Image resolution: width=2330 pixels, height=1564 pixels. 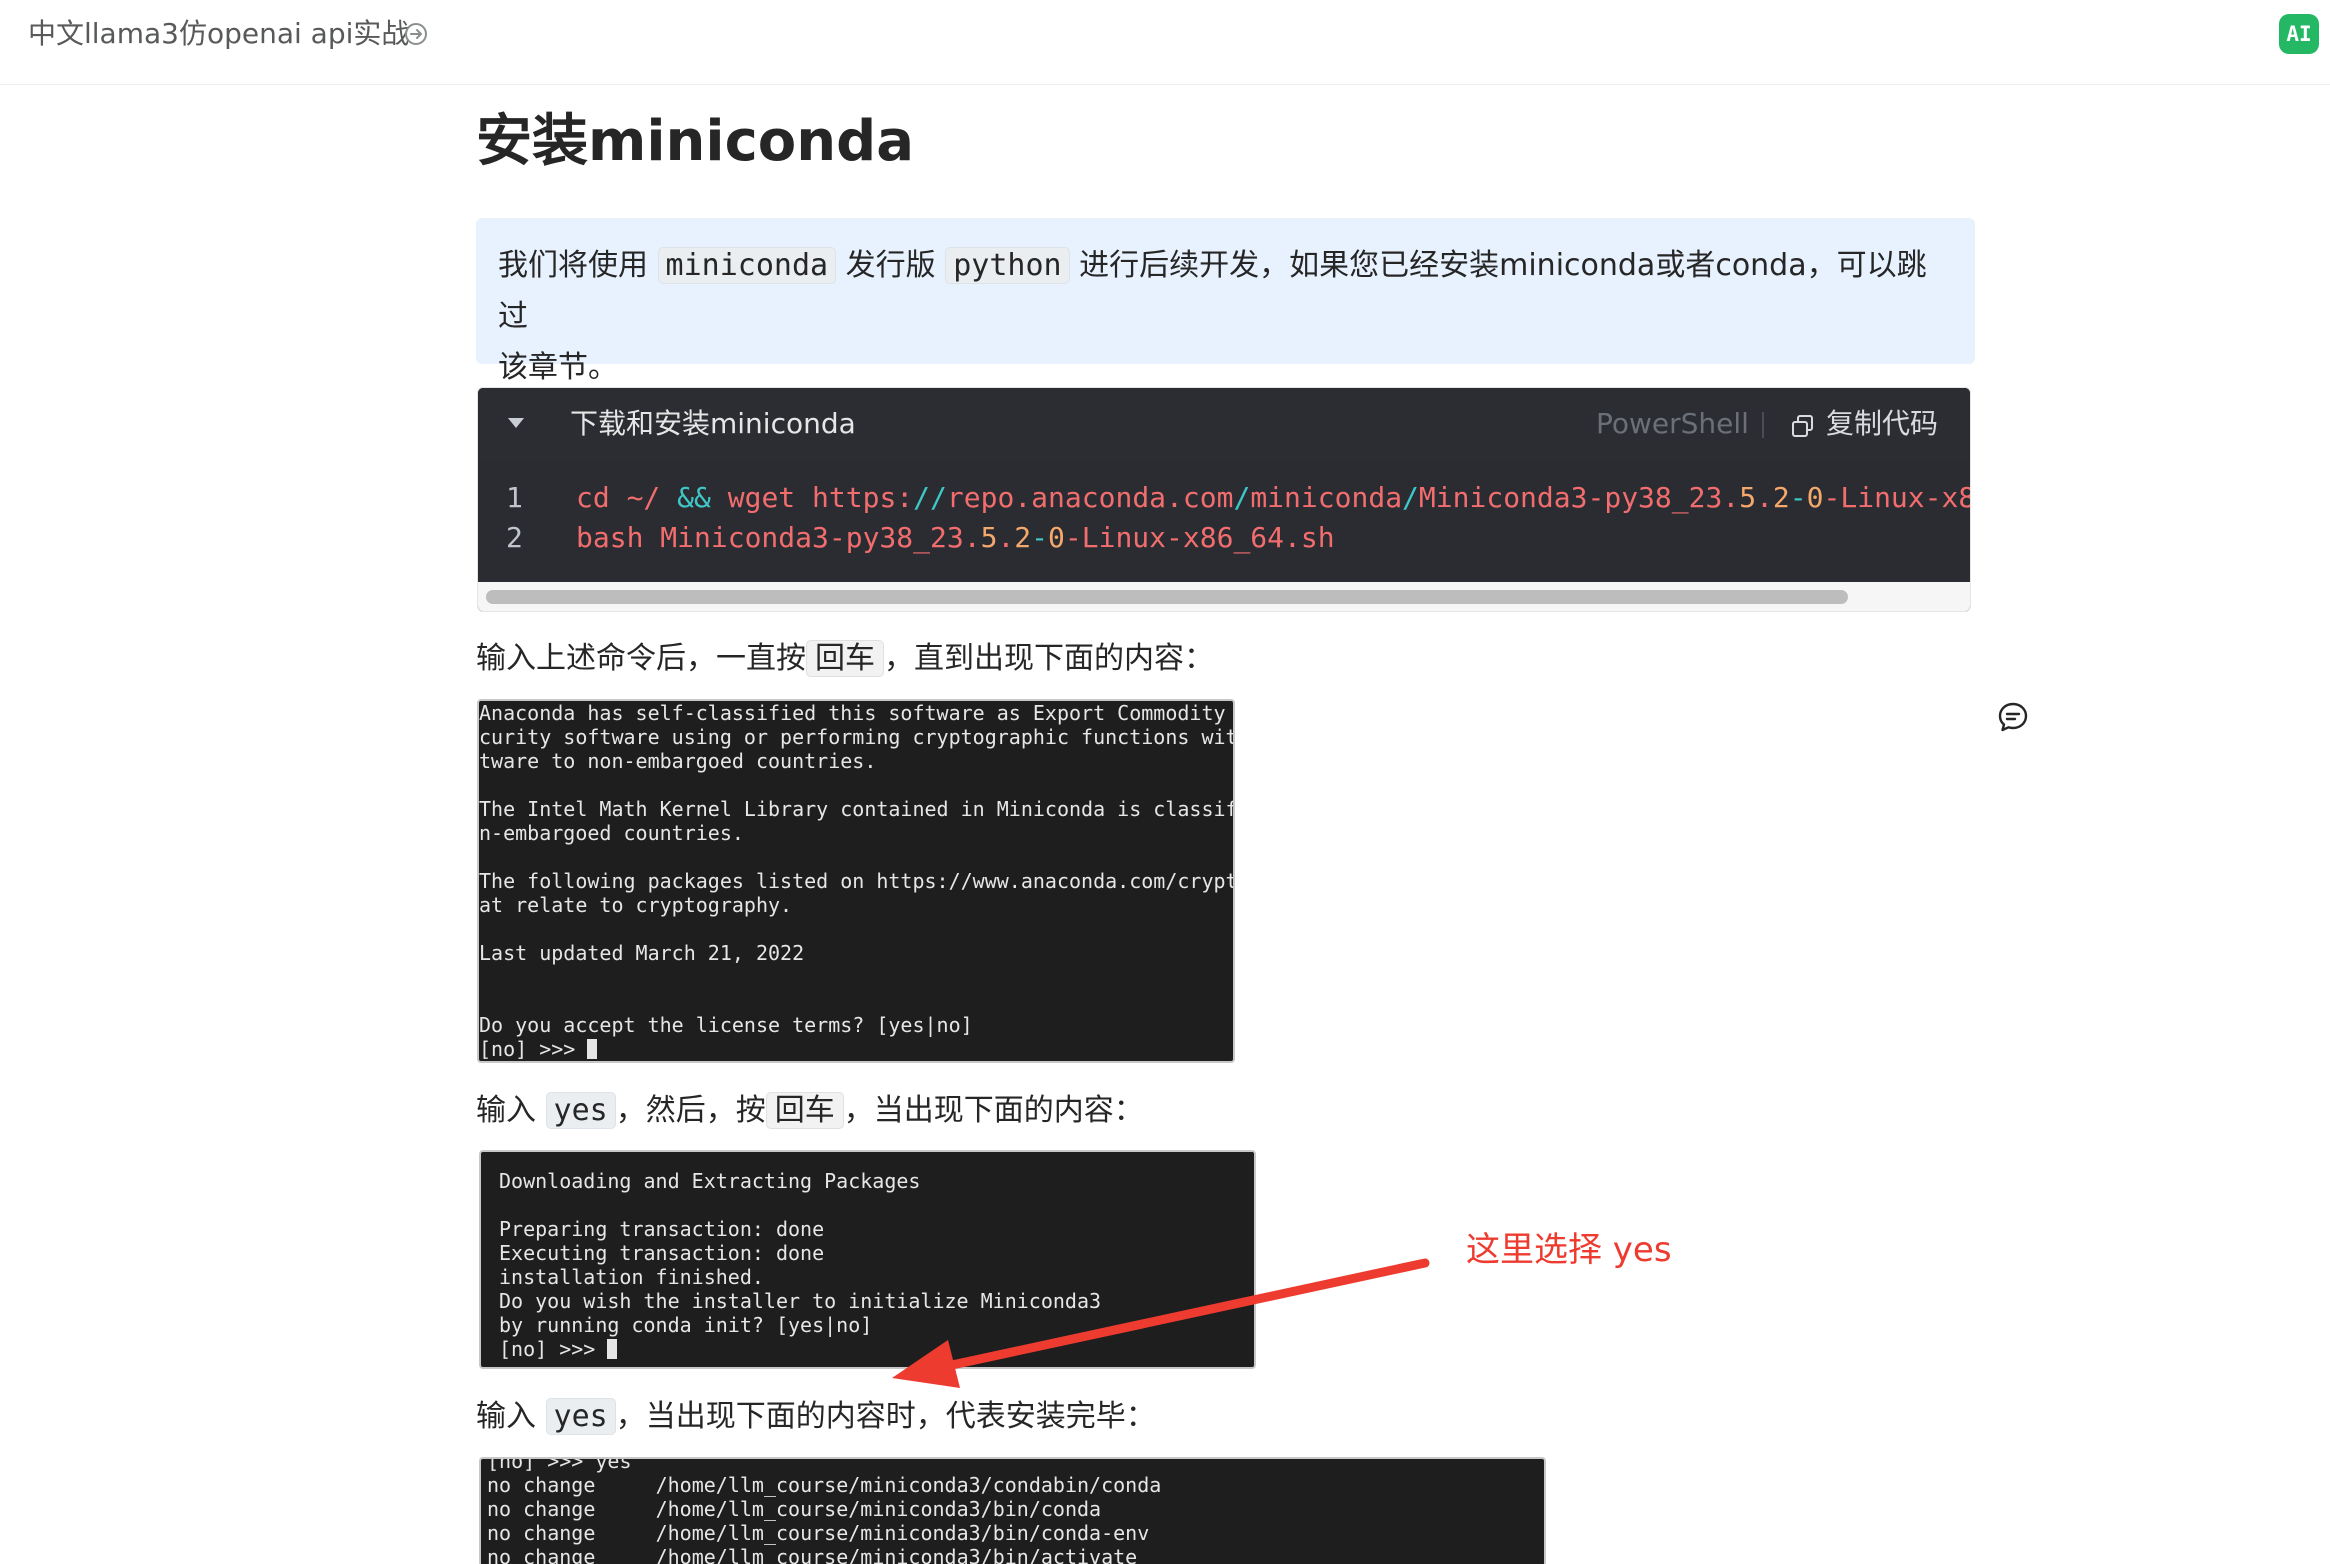 I want to click on annotation-arrow, so click(x=1161, y=1323).